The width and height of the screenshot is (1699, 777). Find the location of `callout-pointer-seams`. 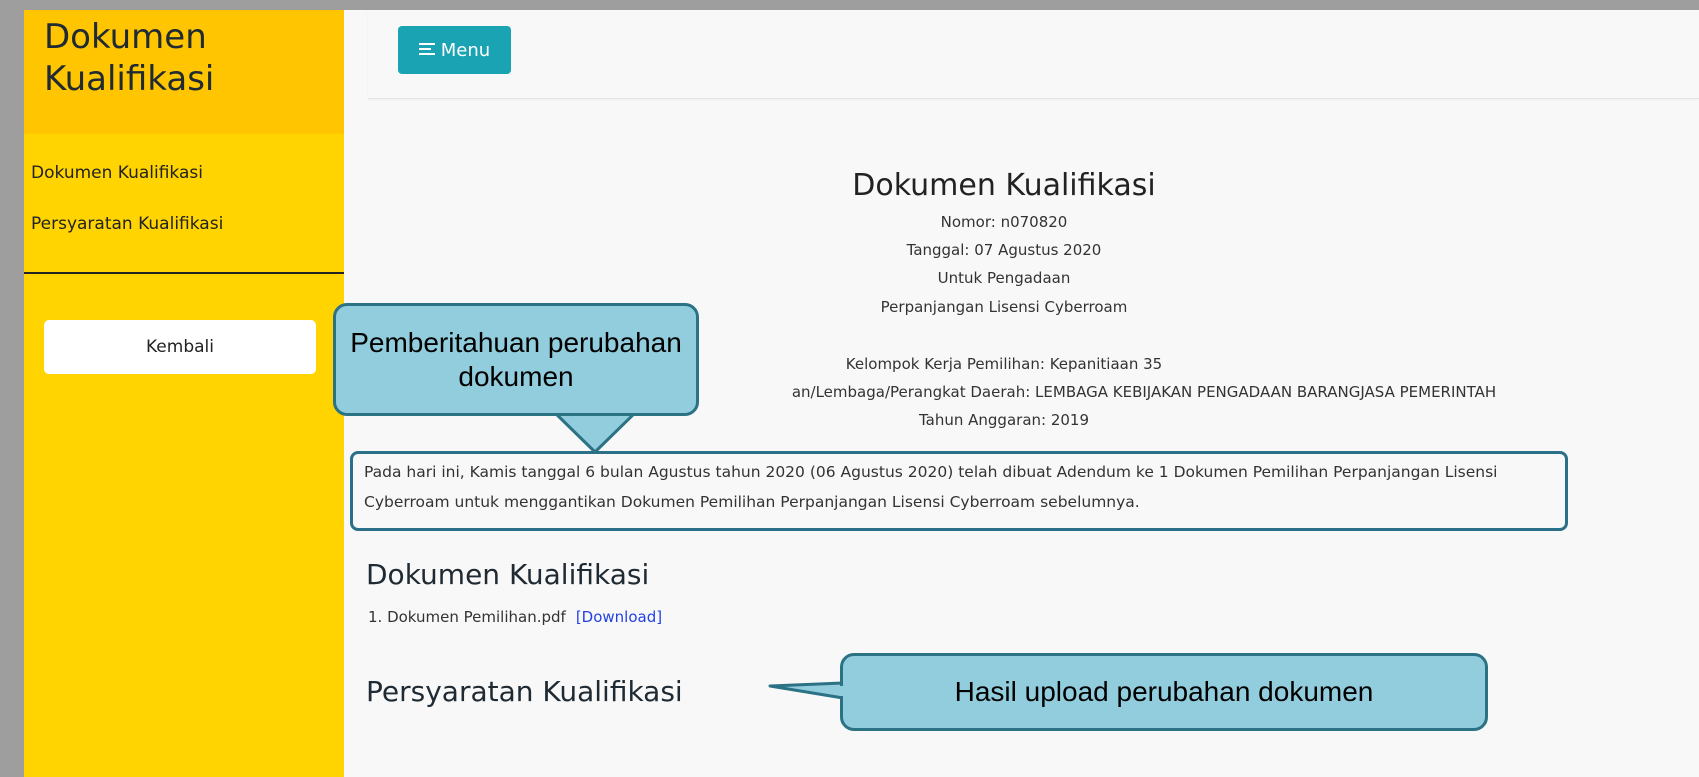

callout-pointer-seams is located at coordinates (699, 550).